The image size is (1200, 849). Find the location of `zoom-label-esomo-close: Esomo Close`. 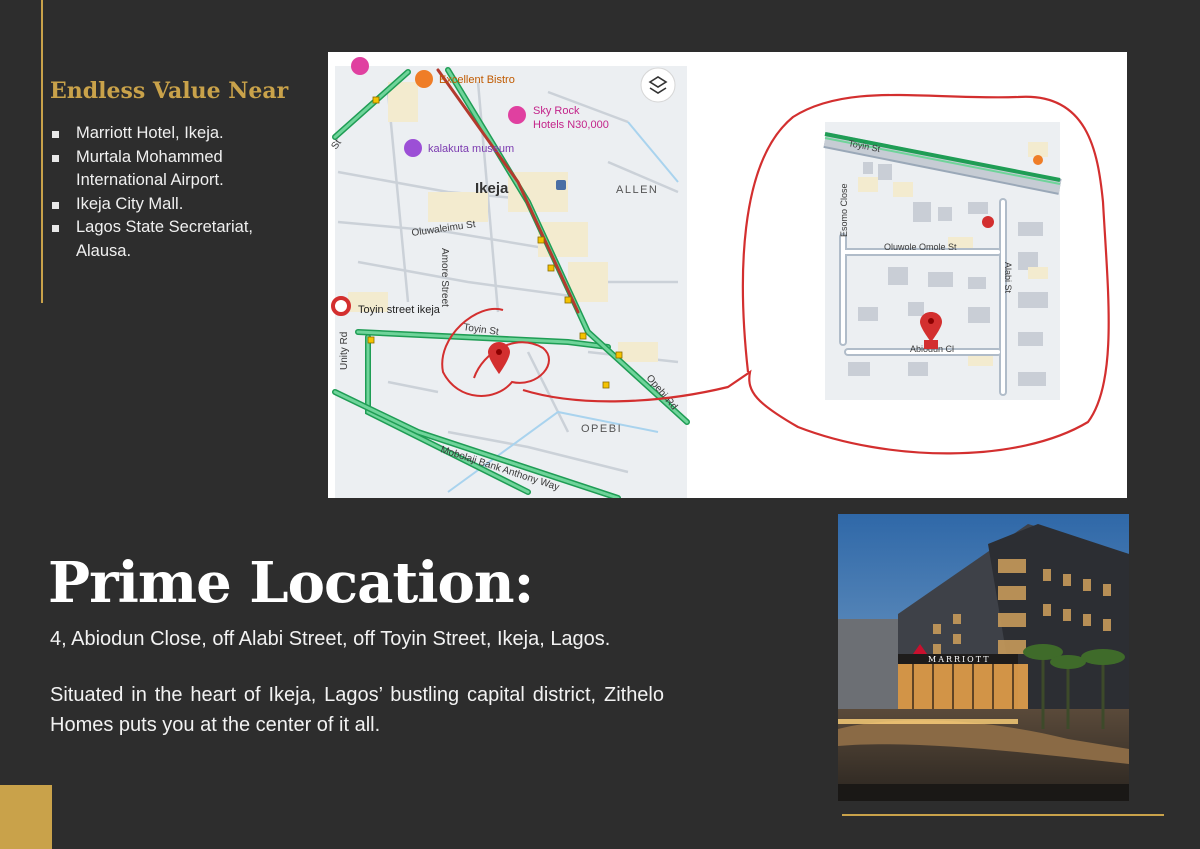

zoom-label-esomo-close: Esomo Close is located at coordinates (844, 210).